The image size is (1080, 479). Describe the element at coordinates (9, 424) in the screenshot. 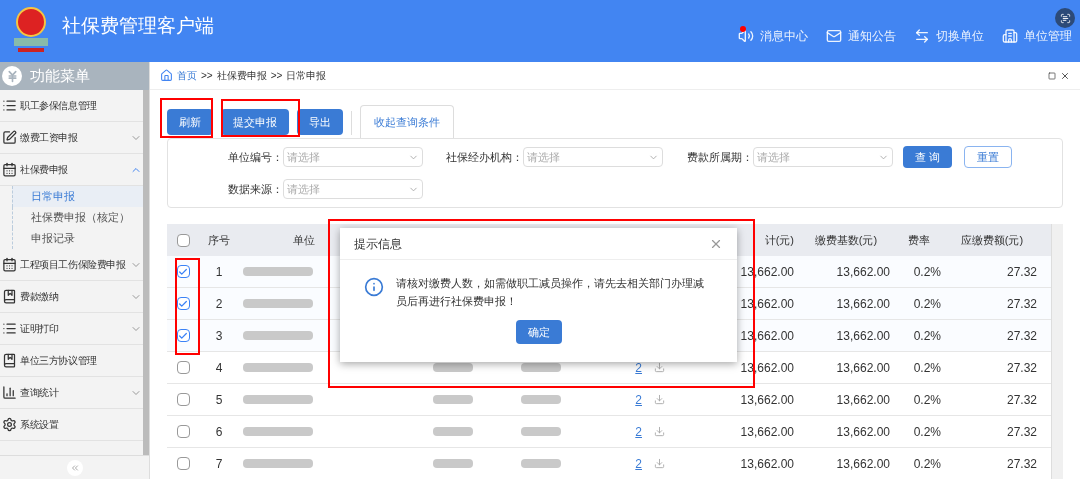

I see `gear-icon` at that location.